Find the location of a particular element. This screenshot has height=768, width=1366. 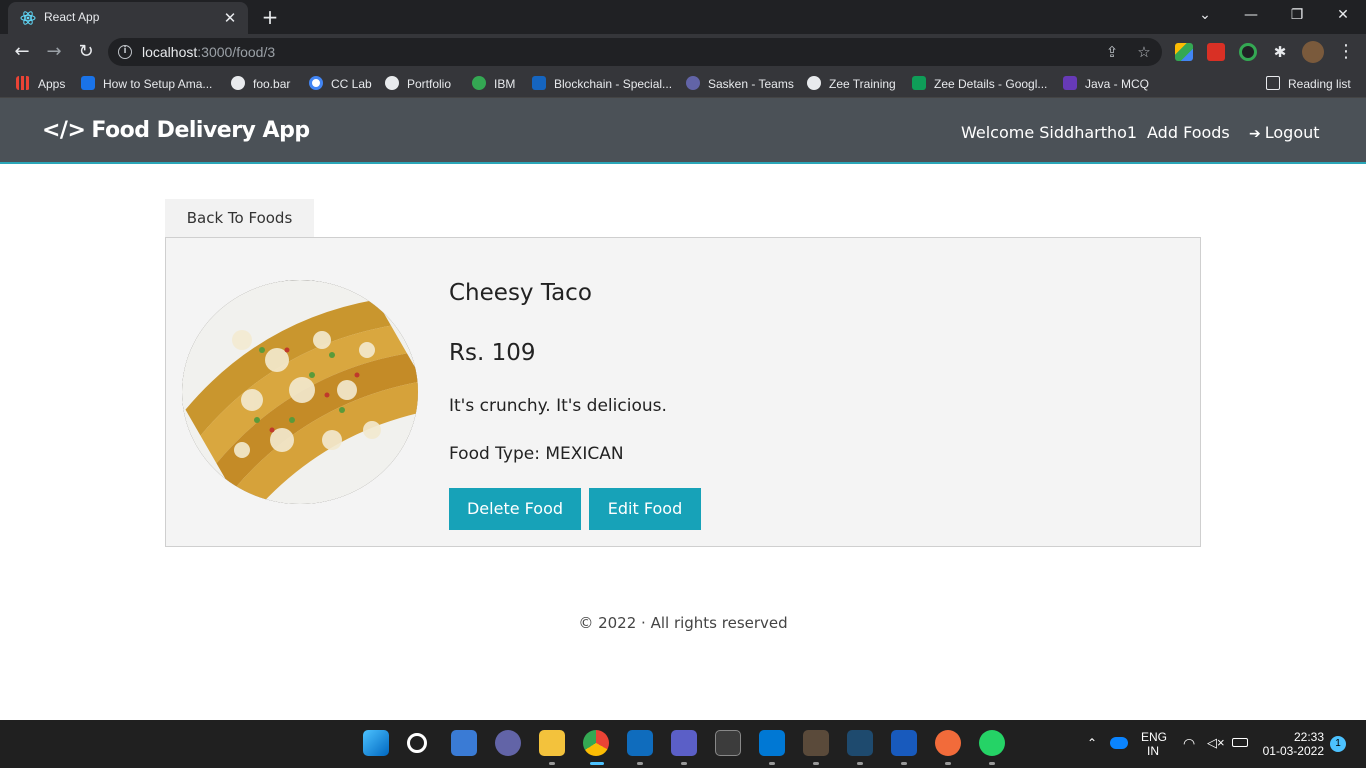

word-icon is located at coordinates (904, 743).